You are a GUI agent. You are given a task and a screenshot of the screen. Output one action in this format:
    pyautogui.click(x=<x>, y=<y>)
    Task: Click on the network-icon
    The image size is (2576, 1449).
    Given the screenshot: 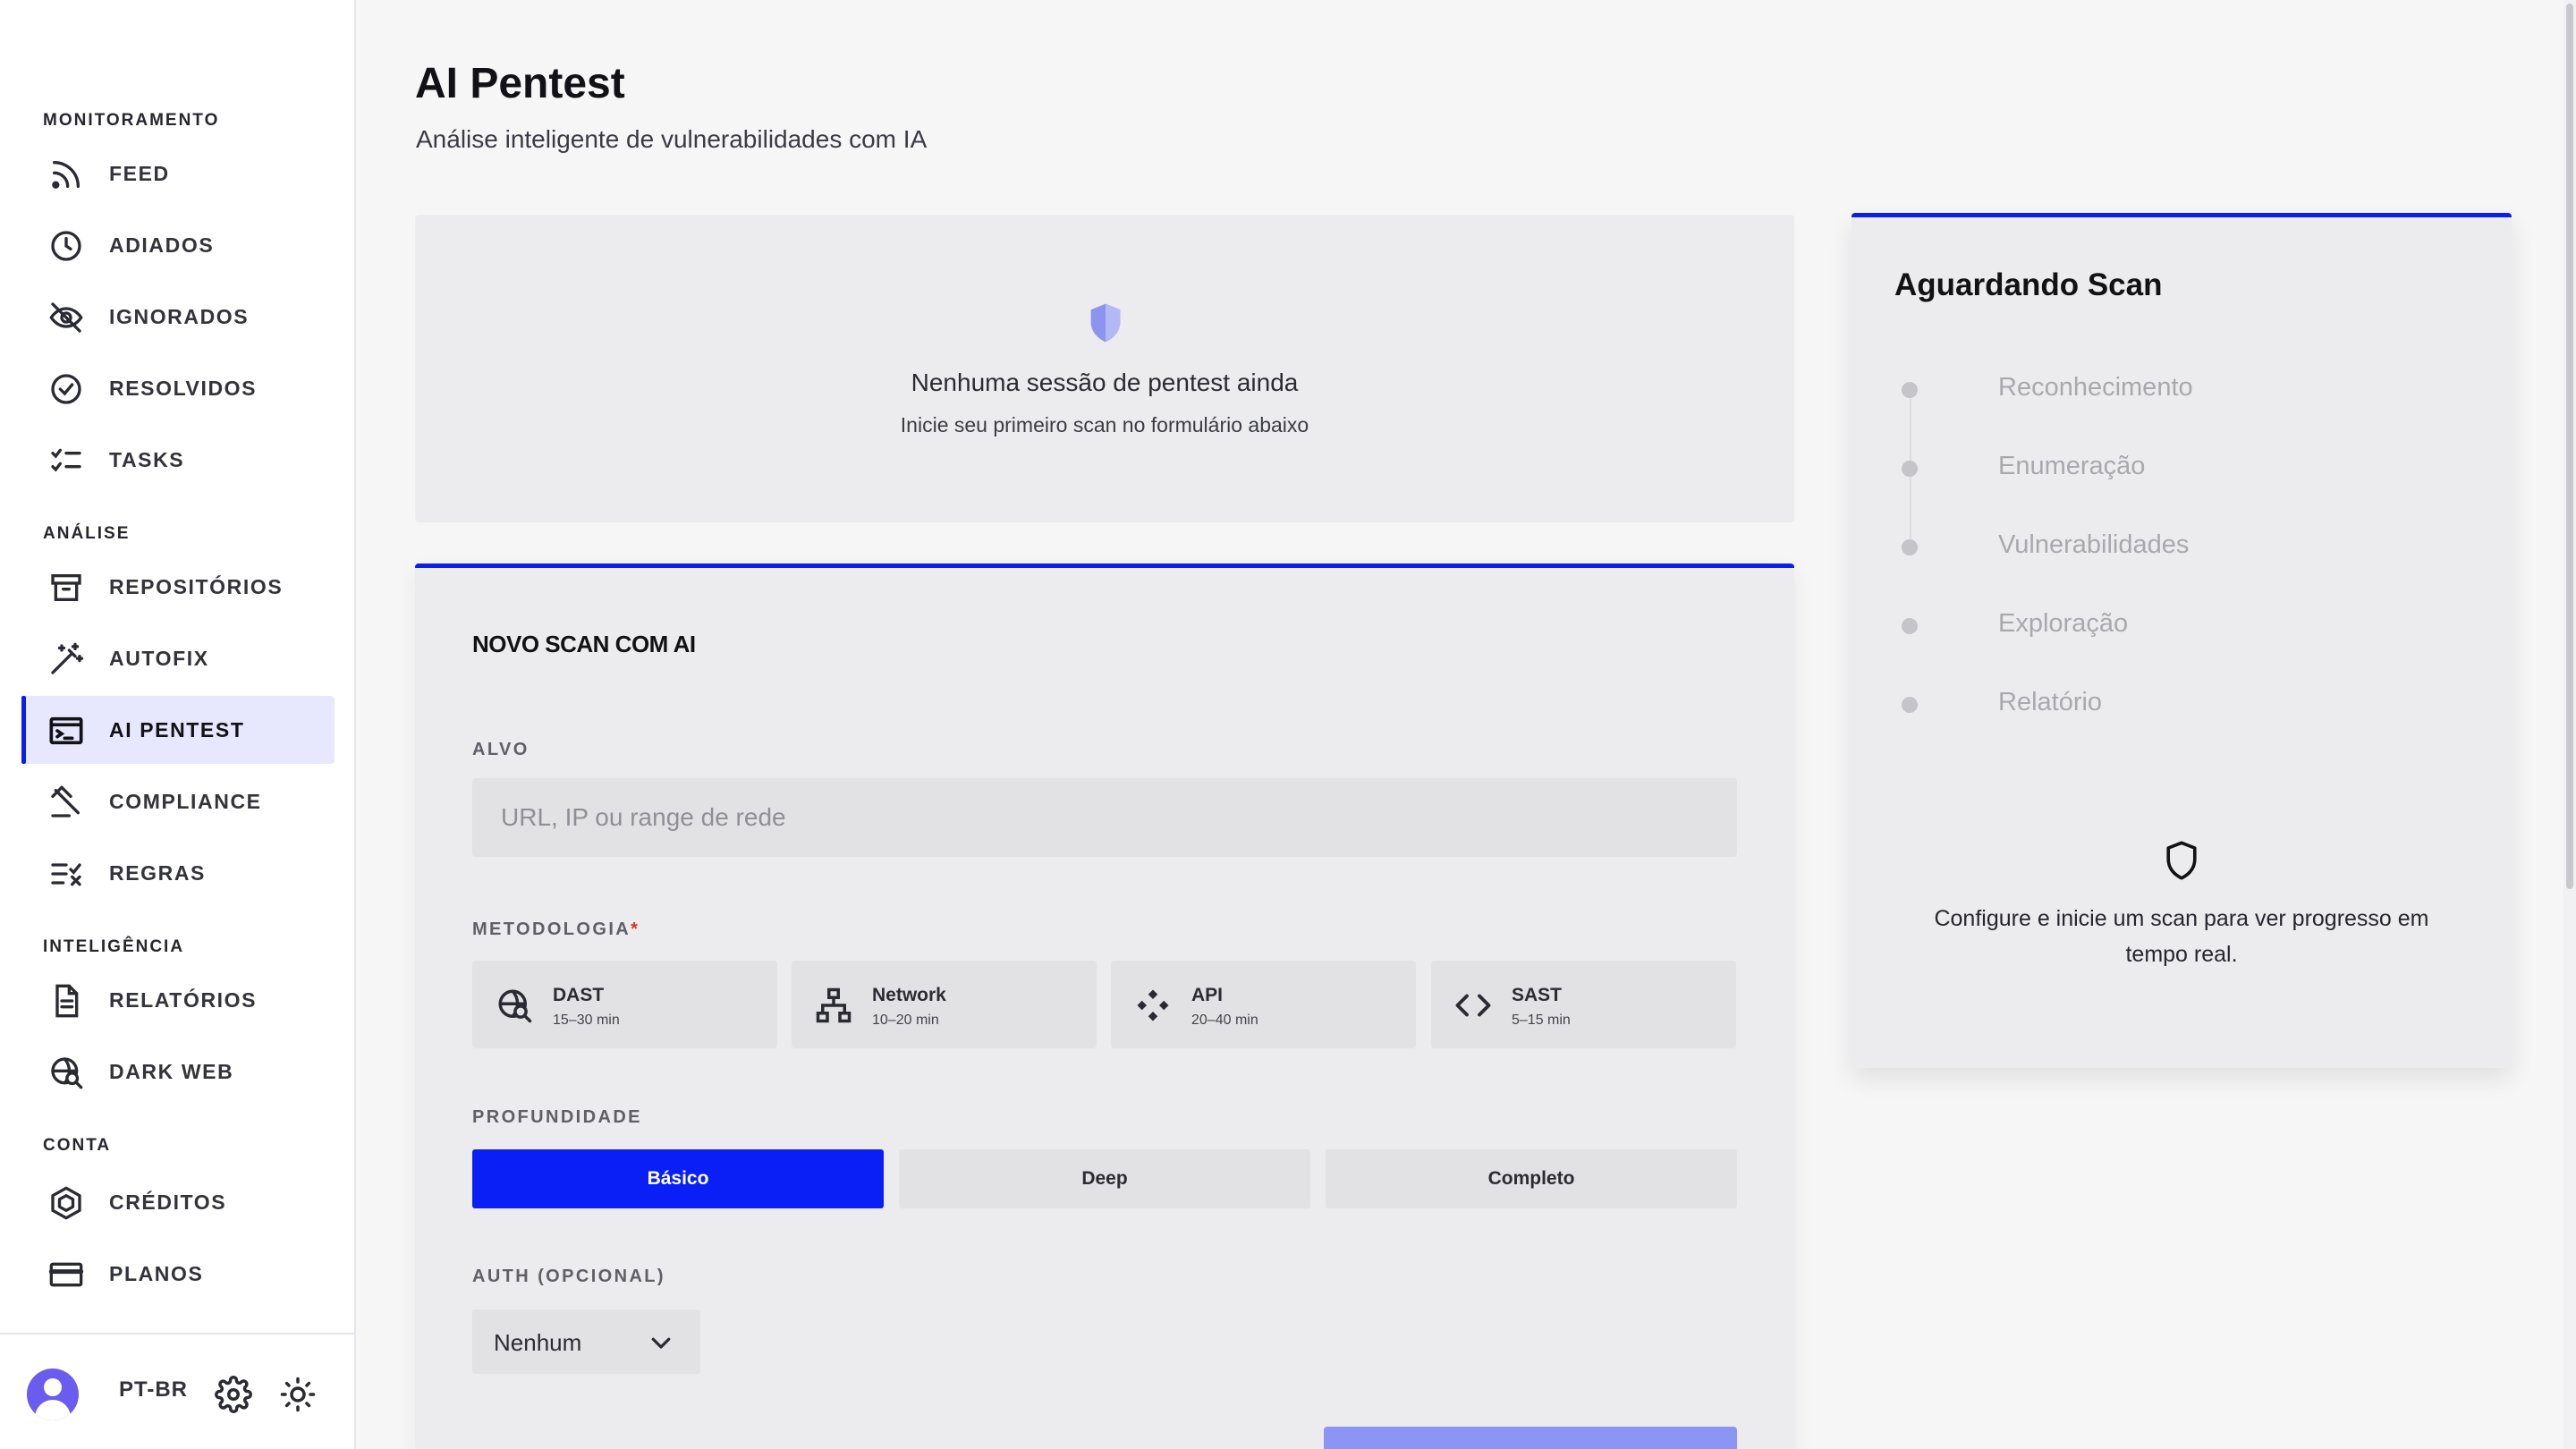 What is the action you would take?
    pyautogui.click(x=833, y=1005)
    